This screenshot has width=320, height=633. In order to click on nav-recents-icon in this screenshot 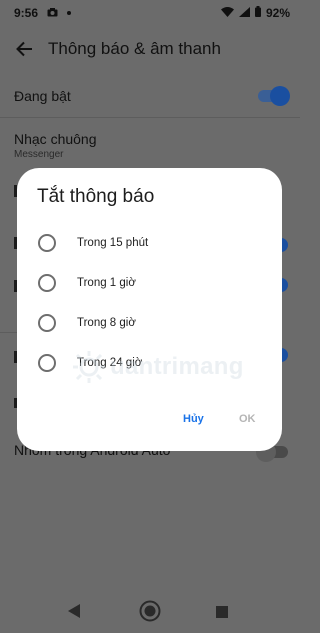, I will do `click(222, 614)`.